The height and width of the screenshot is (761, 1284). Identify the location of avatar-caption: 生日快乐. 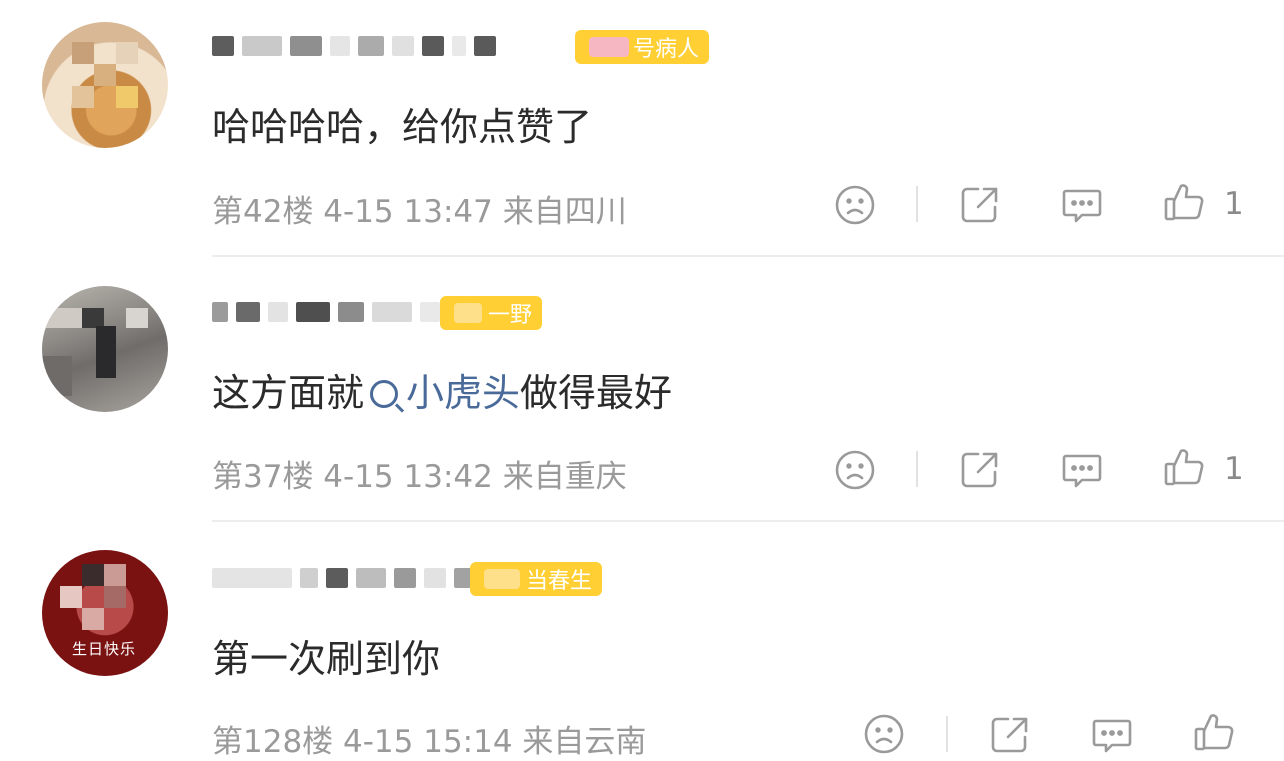
(104, 649).